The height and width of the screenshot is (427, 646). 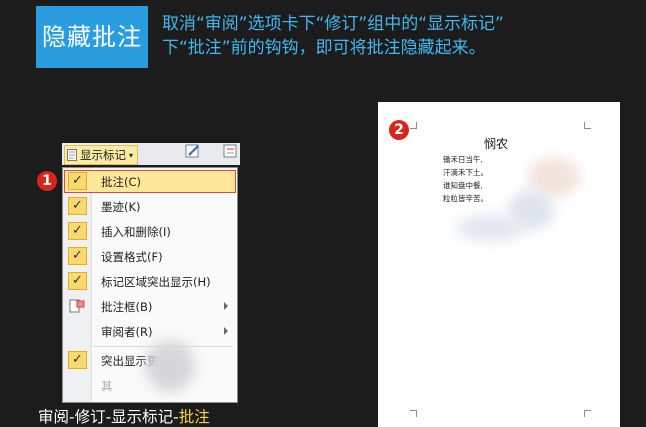 What do you see at coordinates (72, 155) in the screenshot?
I see `document-icon` at bounding box center [72, 155].